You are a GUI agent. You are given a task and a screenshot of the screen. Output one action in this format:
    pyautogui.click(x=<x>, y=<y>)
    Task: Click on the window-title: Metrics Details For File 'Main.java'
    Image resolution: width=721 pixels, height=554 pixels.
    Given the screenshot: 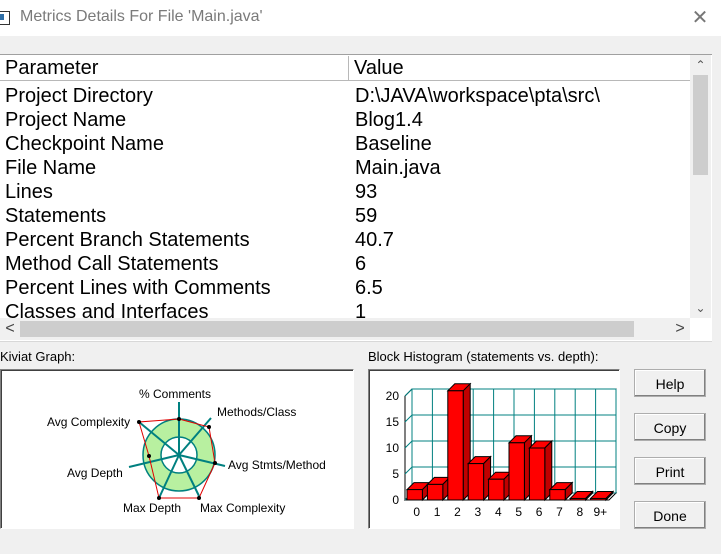 What is the action you would take?
    pyautogui.click(x=141, y=16)
    